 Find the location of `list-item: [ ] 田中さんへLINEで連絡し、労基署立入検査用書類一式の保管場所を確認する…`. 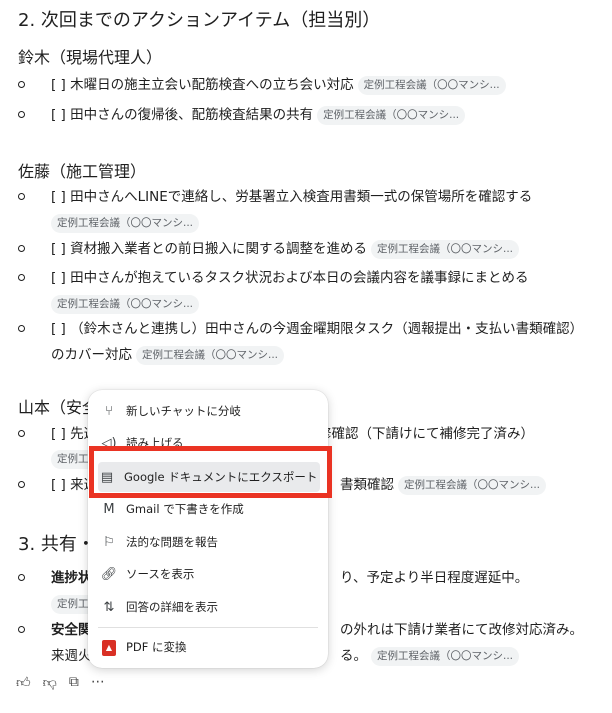

list-item: [ ] 田中さんへLINEで連絡し、労基署立入検査用書類一式の保管場所を確認する… is located at coordinates (313, 210).